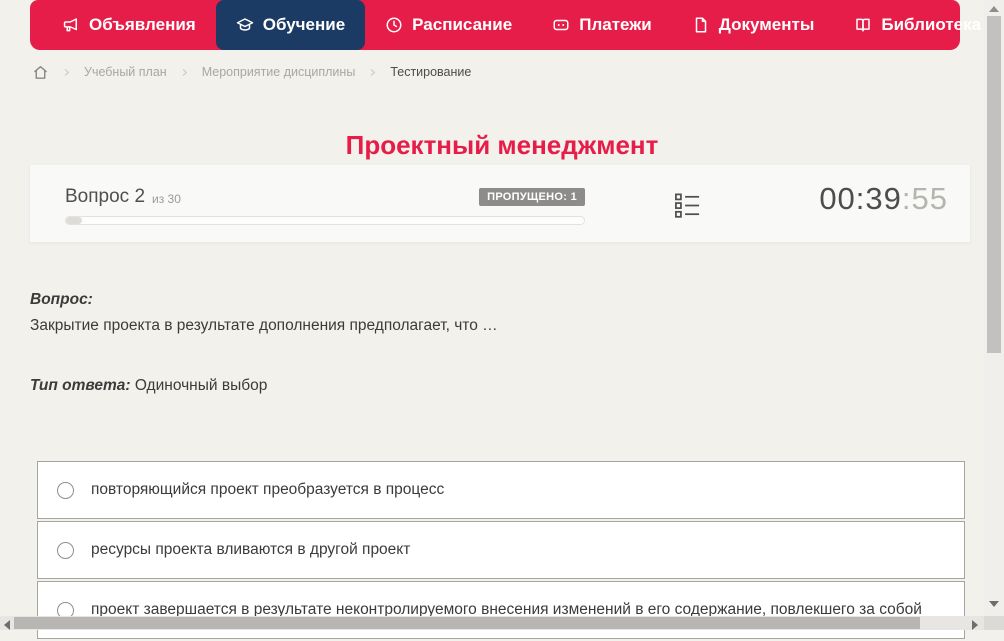  Describe the element at coordinates (994, 9) in the screenshot. I see `scroll-up-arrow` at that location.